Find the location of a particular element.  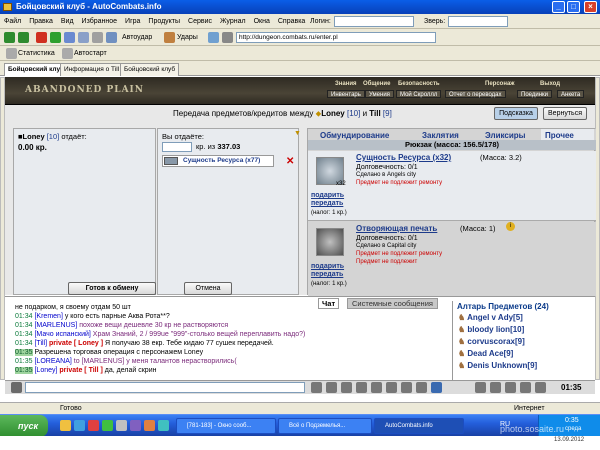

menu-favorites: Избранное is located at coordinates (99, 21).